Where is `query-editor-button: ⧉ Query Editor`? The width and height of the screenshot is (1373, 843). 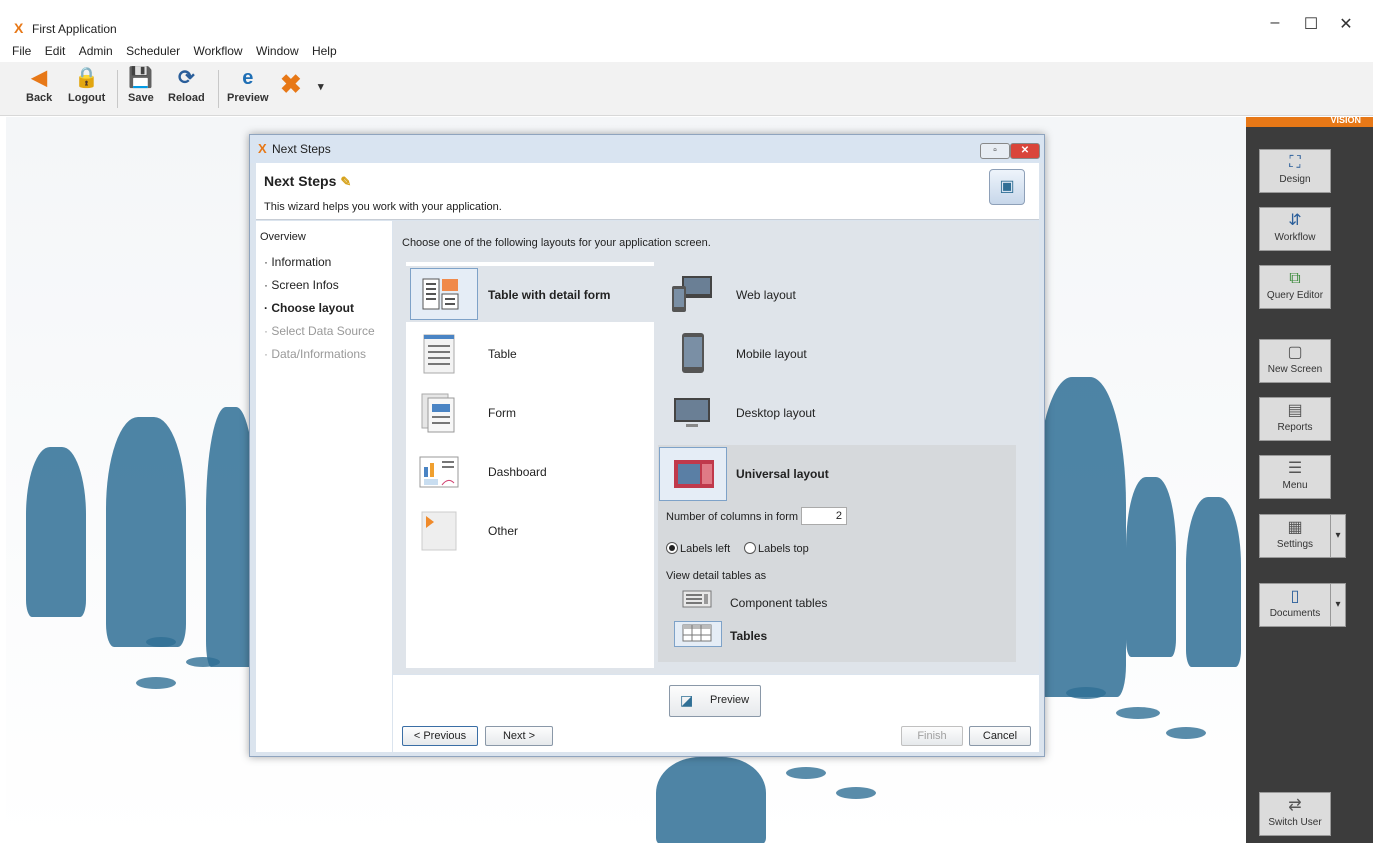 query-editor-button: ⧉ Query Editor is located at coordinates (1295, 287).